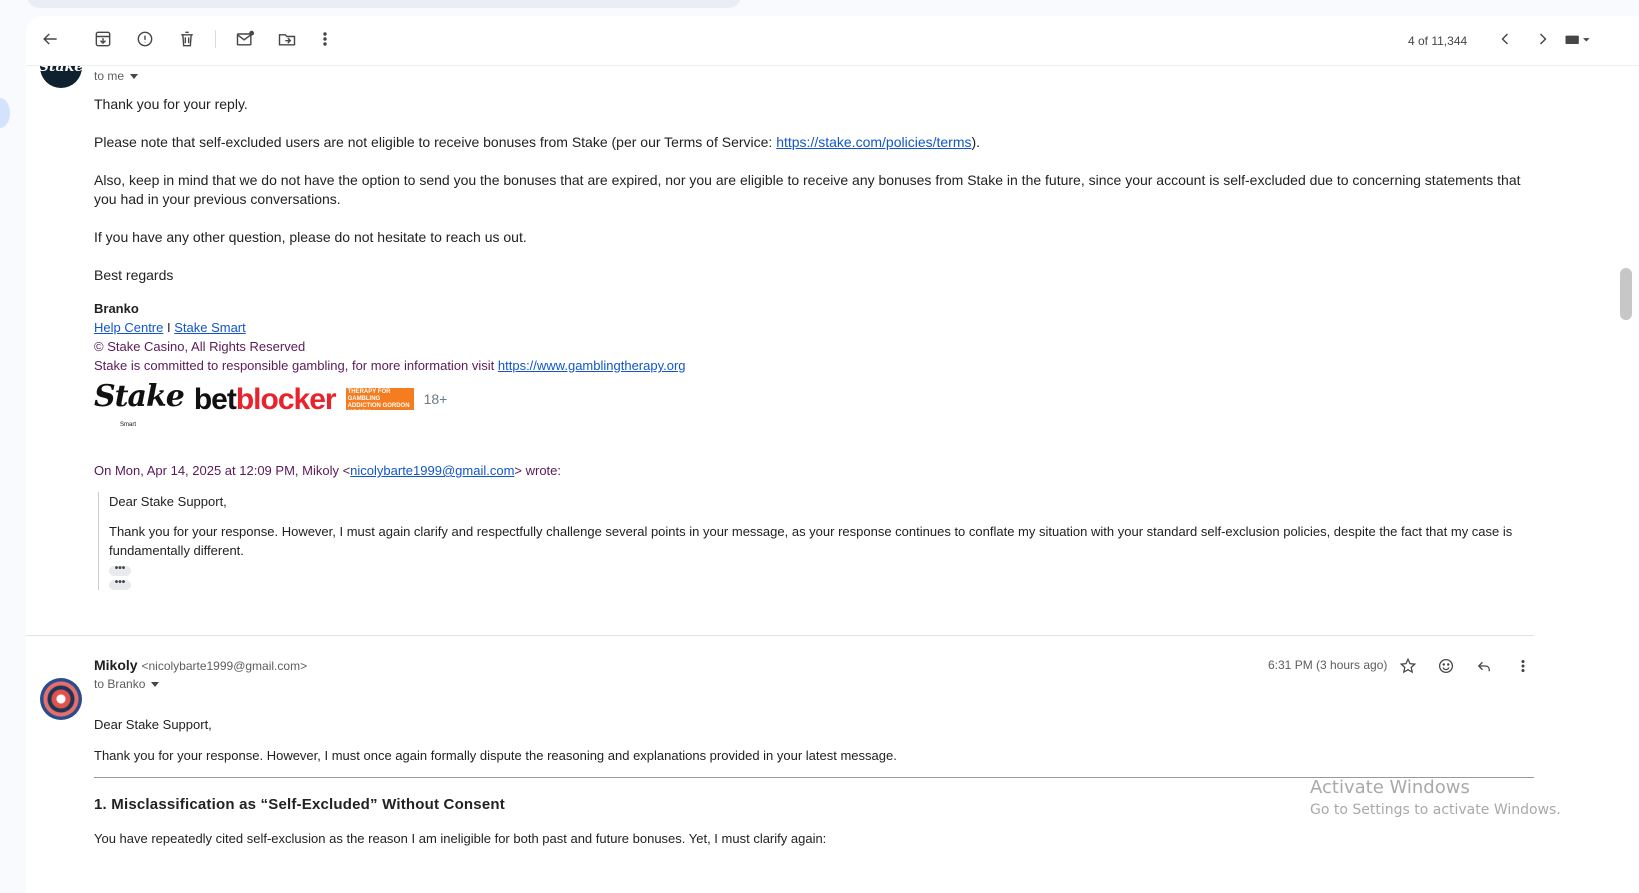  Describe the element at coordinates (1438, 41) in the screenshot. I see `message-counter: 4 of 11,344` at that location.